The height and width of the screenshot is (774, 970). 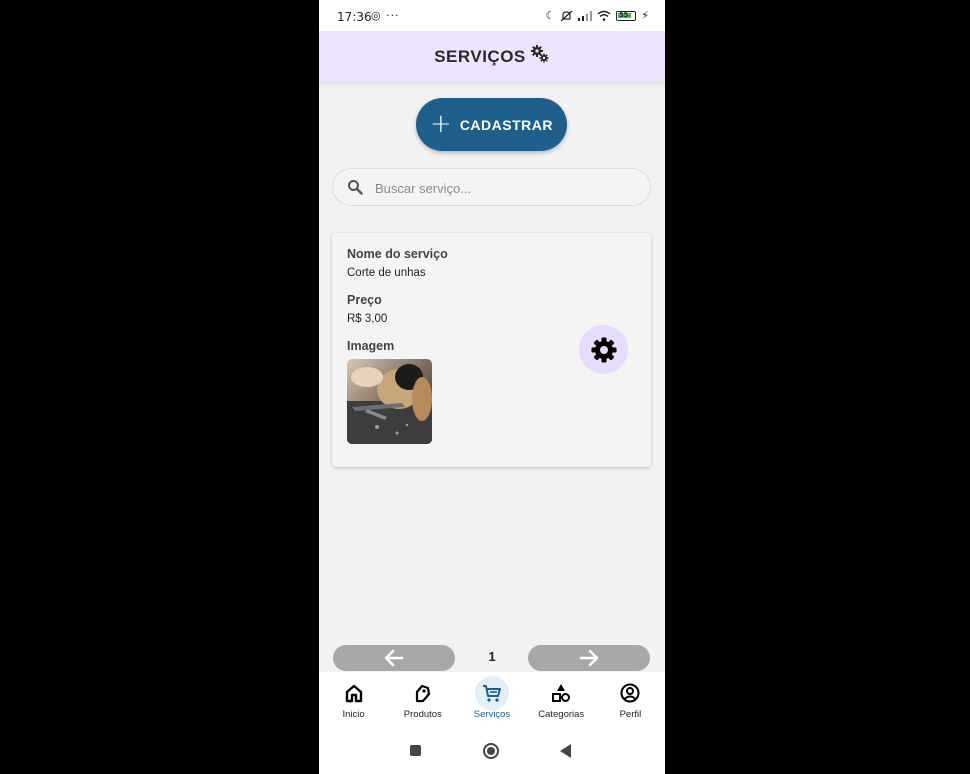 I want to click on current-page-number: 1, so click(x=492, y=656).